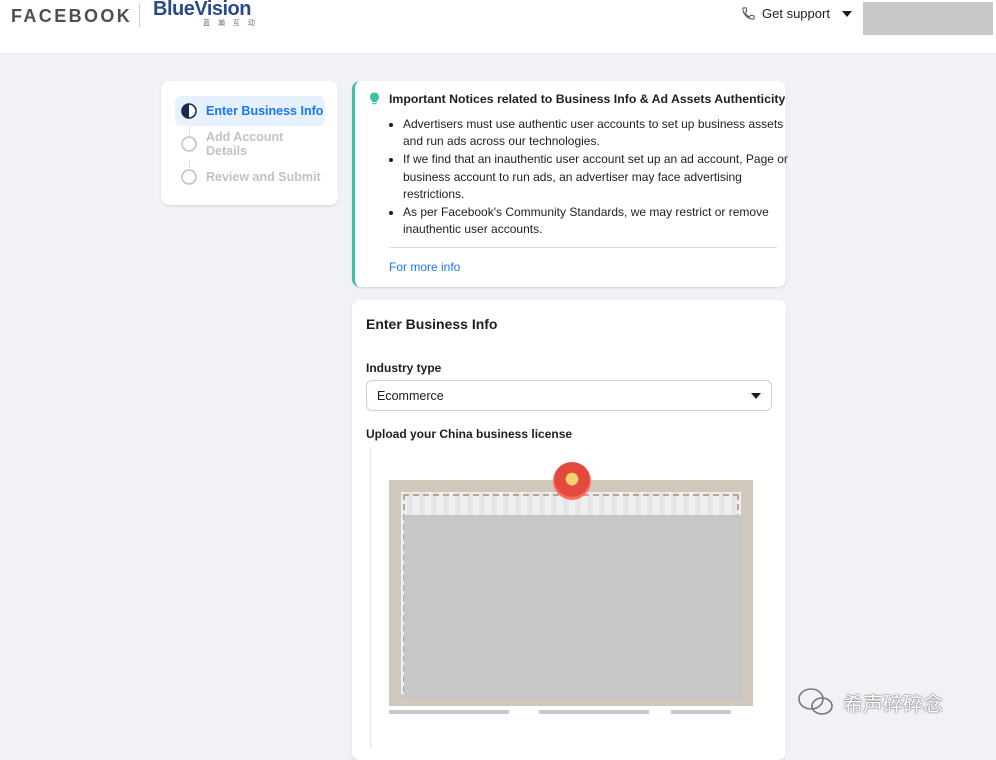 The width and height of the screenshot is (996, 760). I want to click on facebook-logo: FACEBOOK, so click(72, 16).